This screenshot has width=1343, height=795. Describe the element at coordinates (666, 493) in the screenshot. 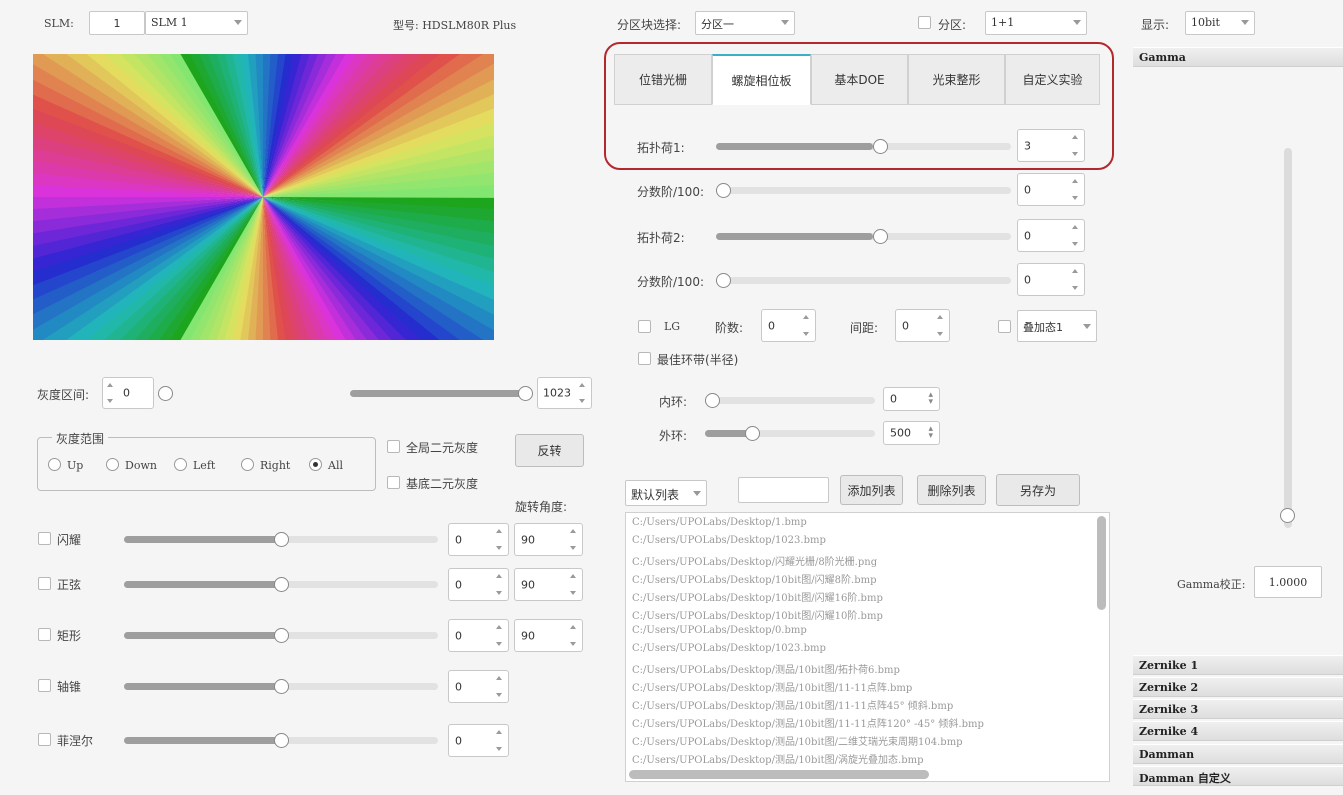

I see `list-select: 默认列表` at that location.